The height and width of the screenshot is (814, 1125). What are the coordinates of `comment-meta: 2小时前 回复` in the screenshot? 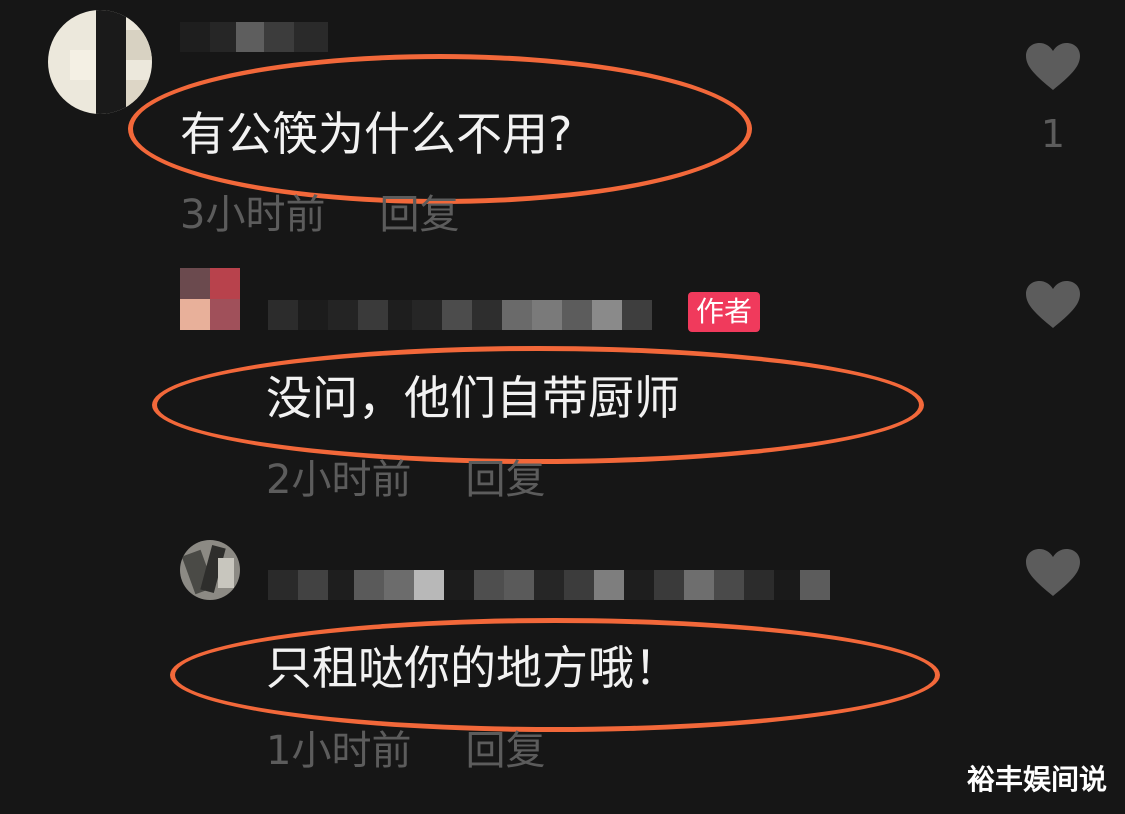 It's located at (405, 480).